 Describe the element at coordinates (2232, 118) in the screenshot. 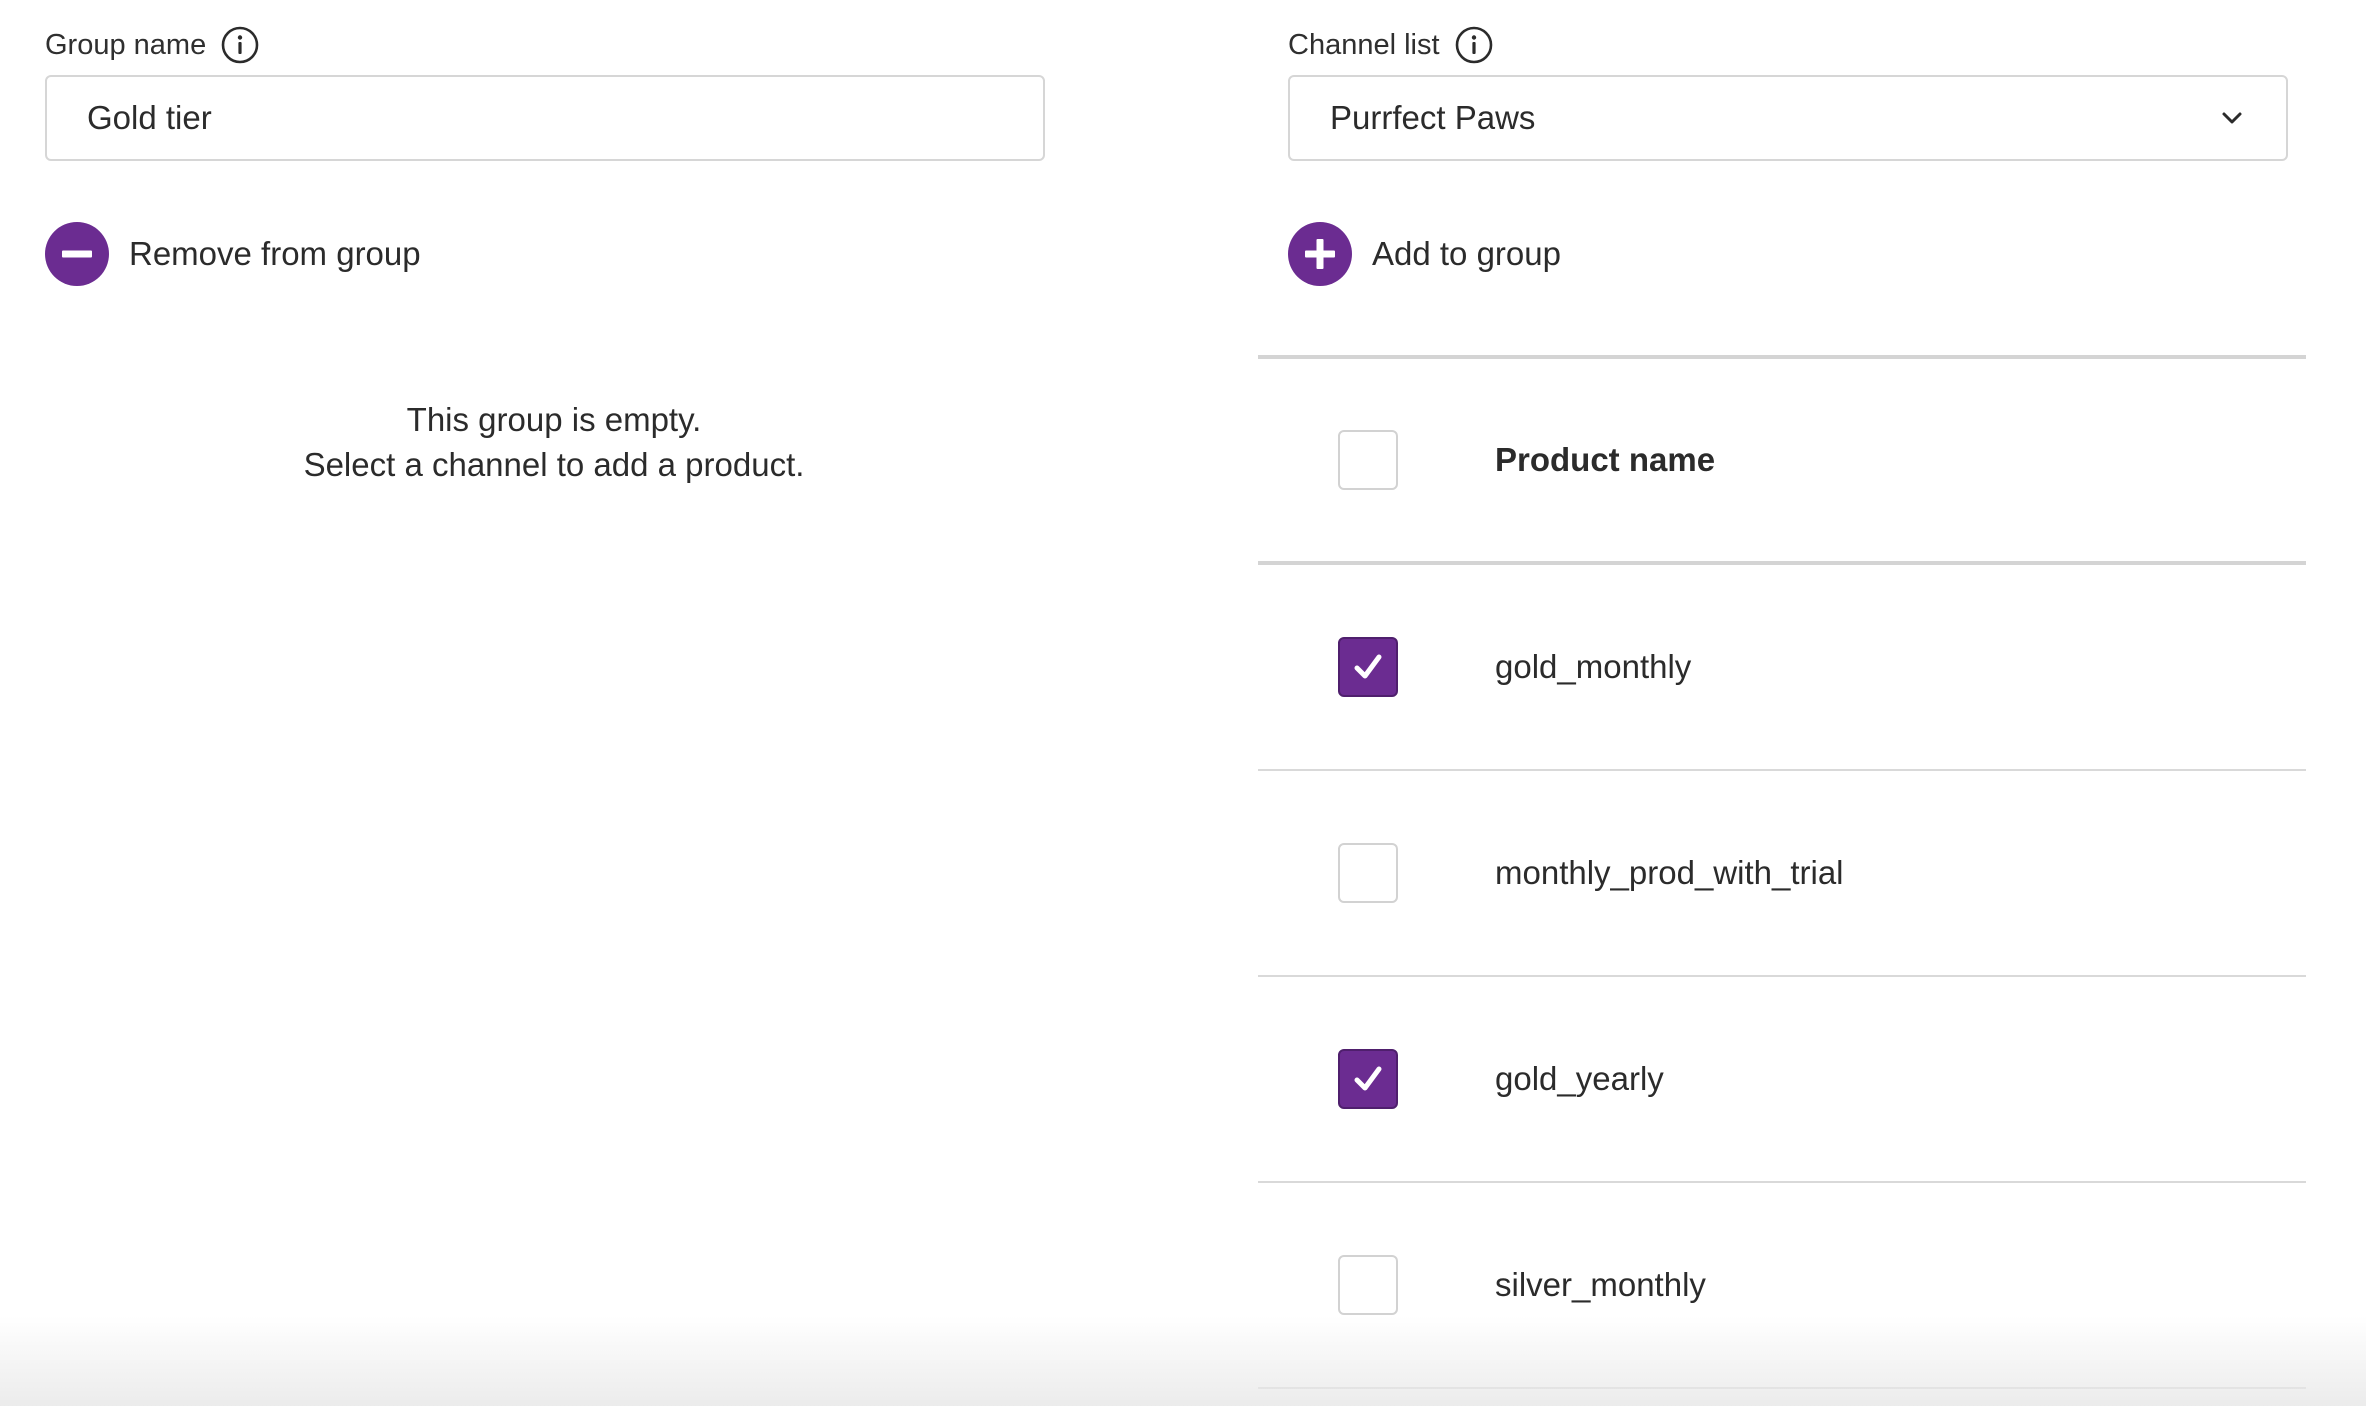

I see `chevron-down-icon` at that location.